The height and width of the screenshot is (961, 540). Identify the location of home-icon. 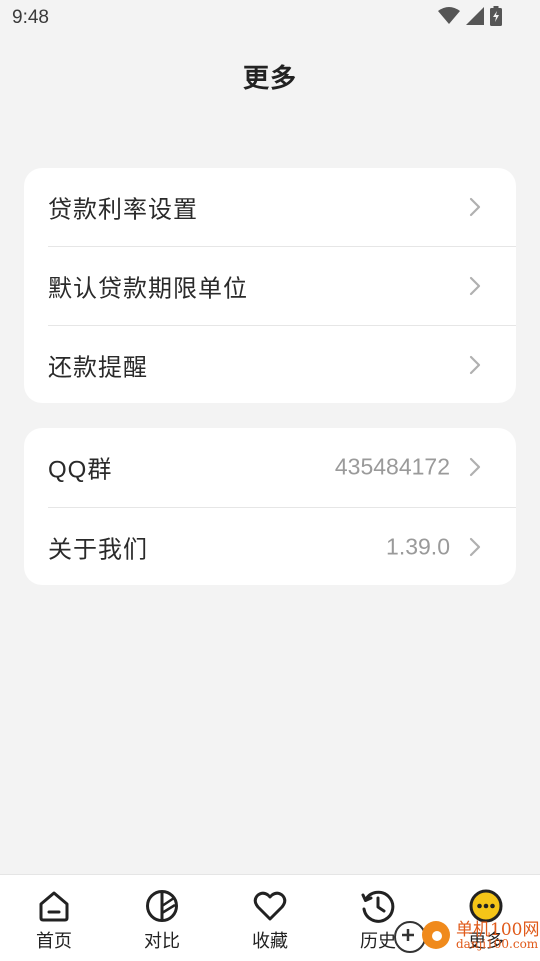
(54, 906).